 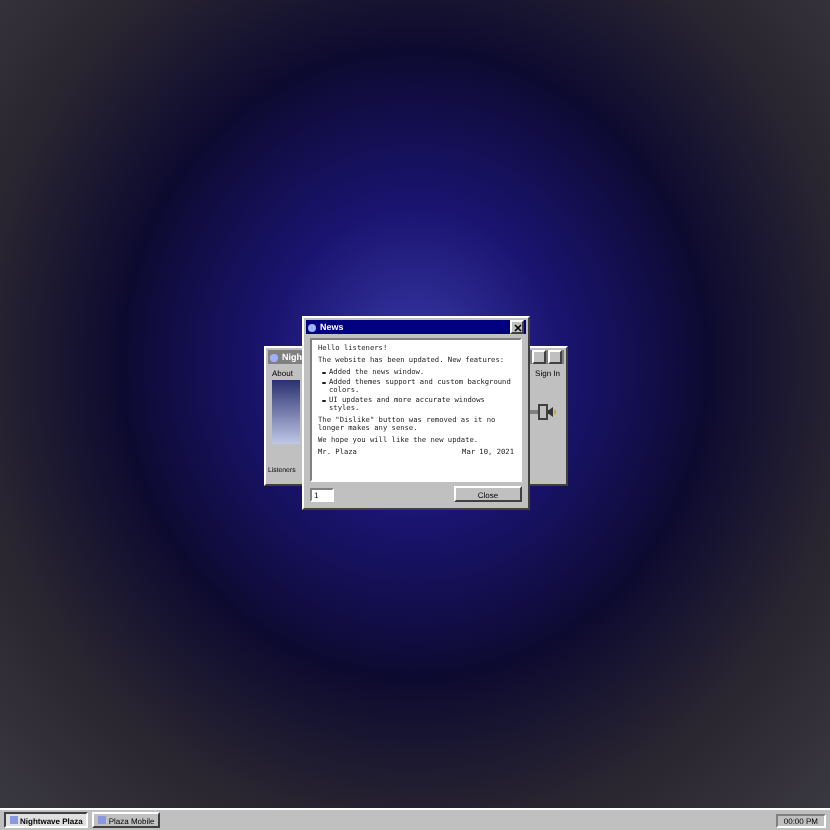 I want to click on speaker-icon, so click(x=552, y=412).